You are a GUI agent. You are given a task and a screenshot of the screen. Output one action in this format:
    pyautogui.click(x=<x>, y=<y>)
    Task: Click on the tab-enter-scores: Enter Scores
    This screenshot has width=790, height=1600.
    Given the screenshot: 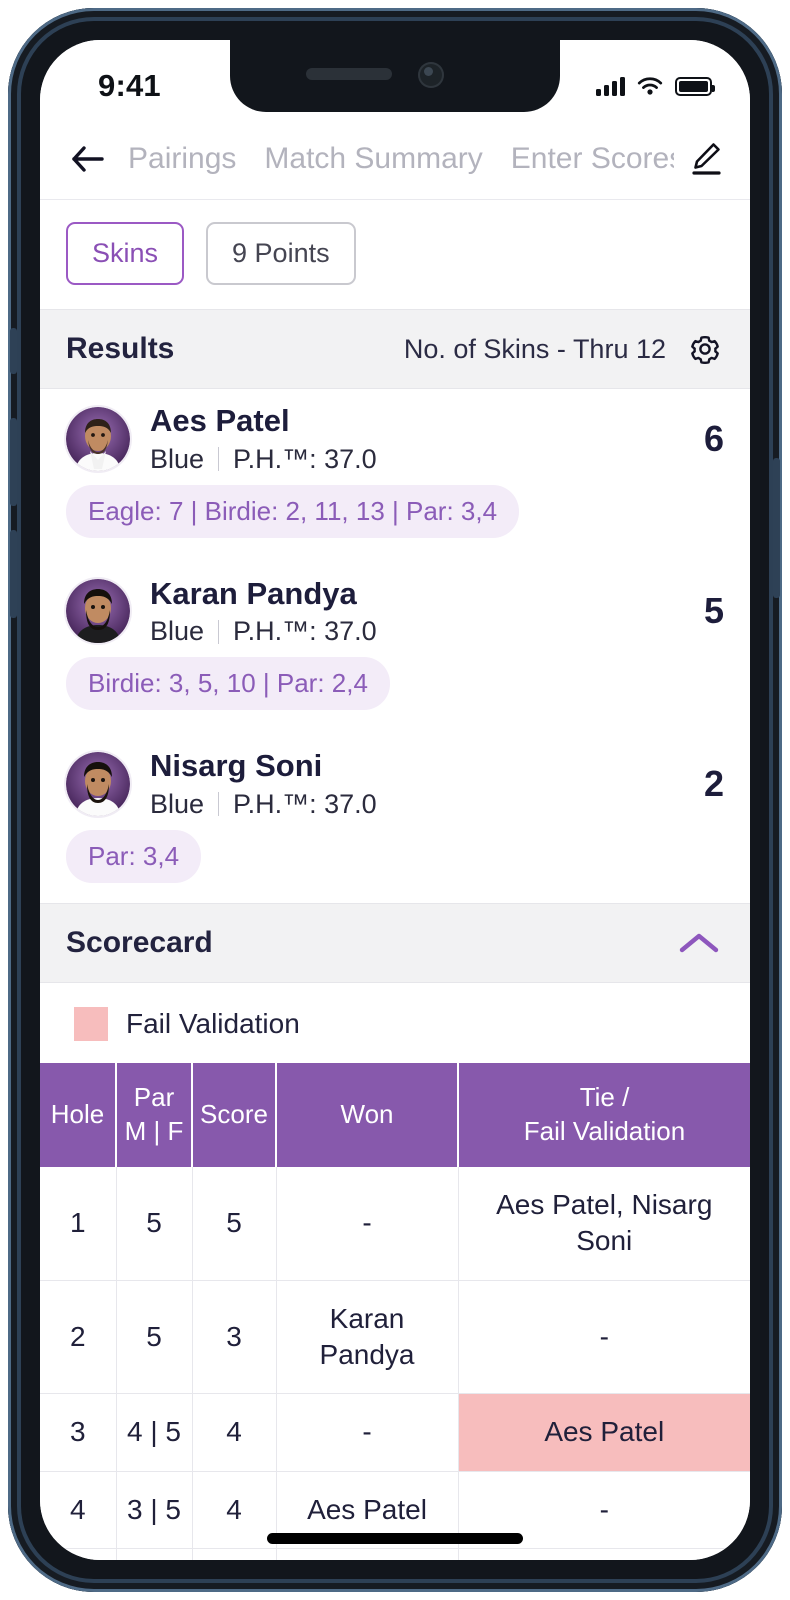 What is the action you would take?
    pyautogui.click(x=597, y=159)
    